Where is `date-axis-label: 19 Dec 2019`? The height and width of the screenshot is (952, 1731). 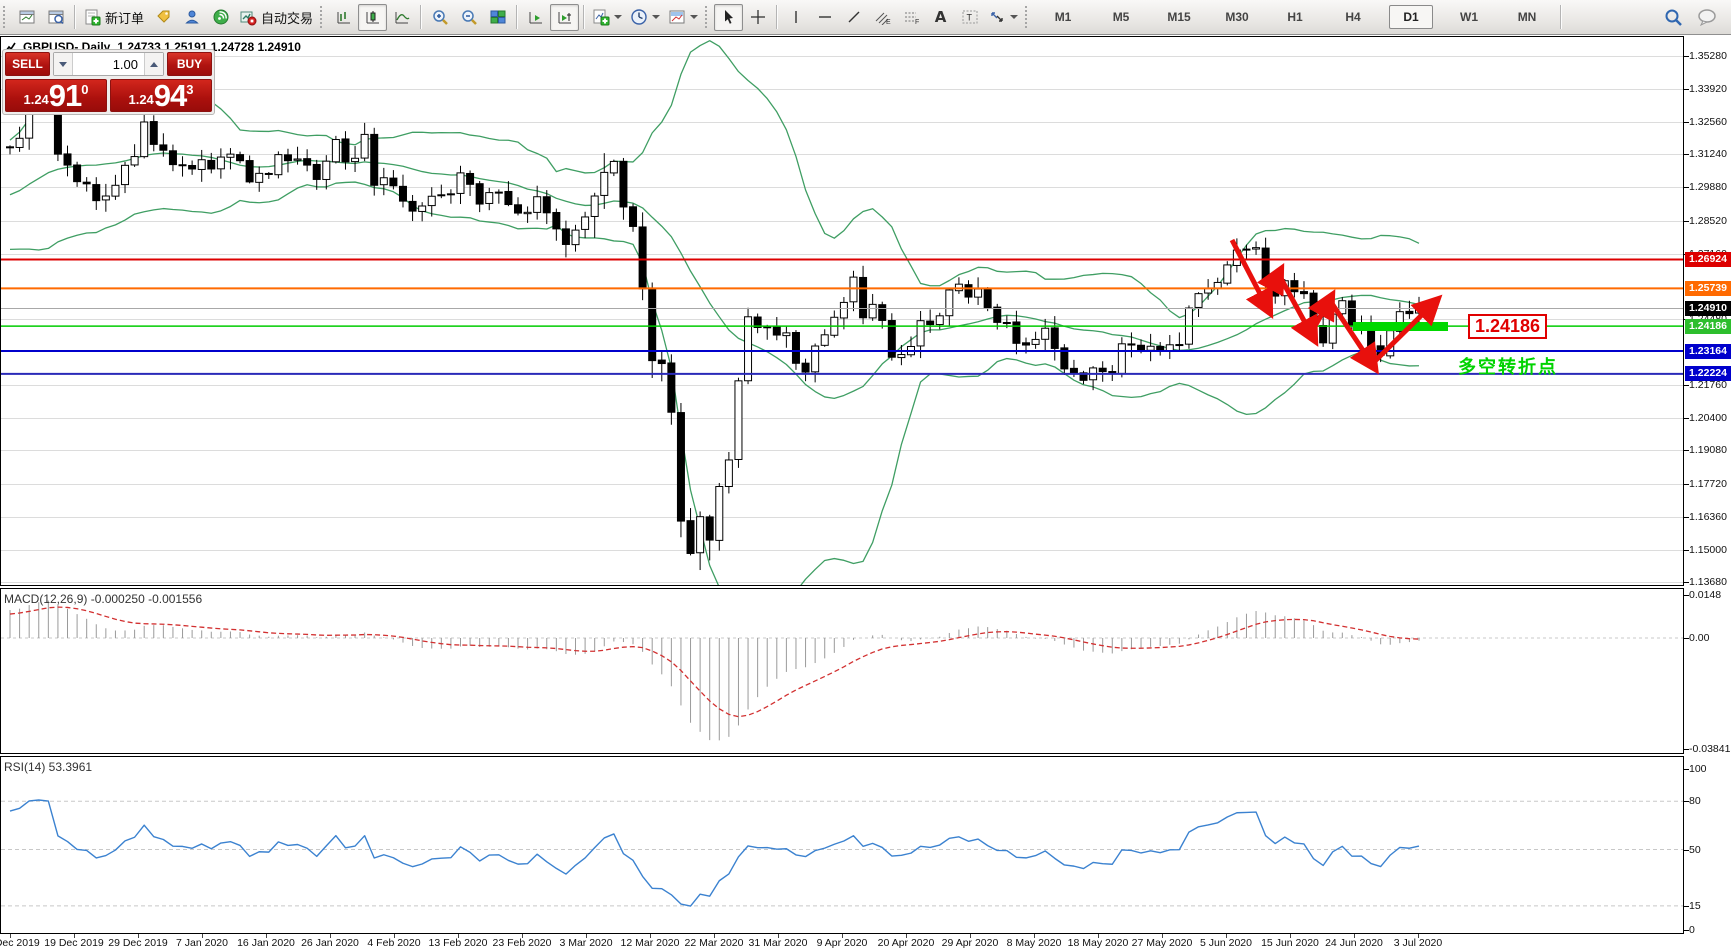
date-axis-label: 19 Dec 2019 is located at coordinates (74, 943).